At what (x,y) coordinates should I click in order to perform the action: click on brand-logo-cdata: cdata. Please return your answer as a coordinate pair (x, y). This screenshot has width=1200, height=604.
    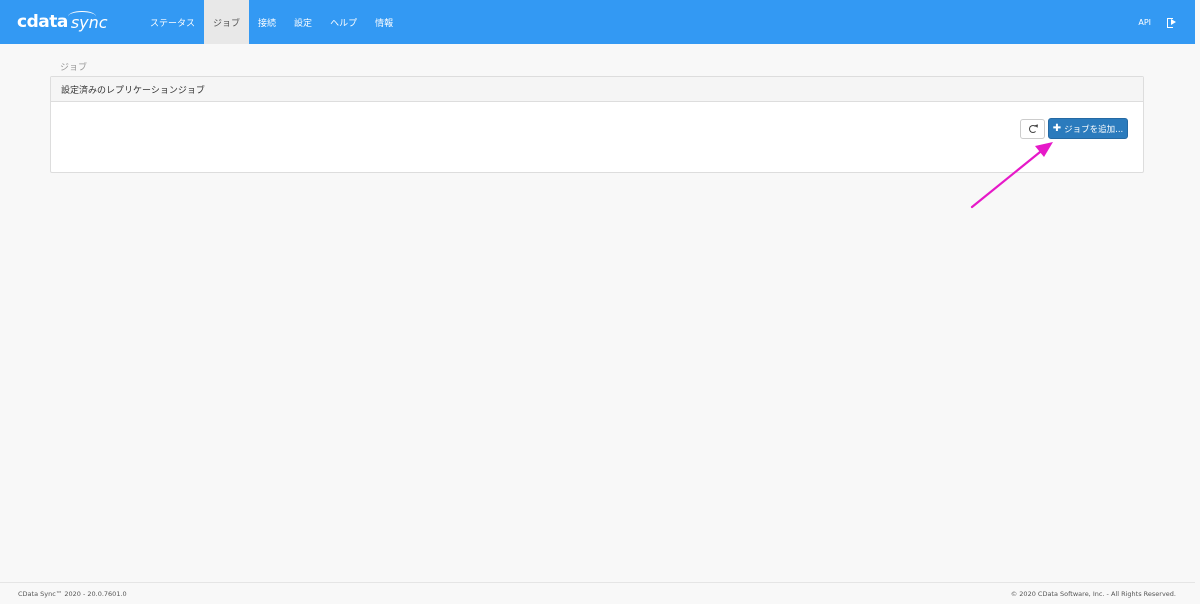
    Looking at the image, I should click on (42, 22).